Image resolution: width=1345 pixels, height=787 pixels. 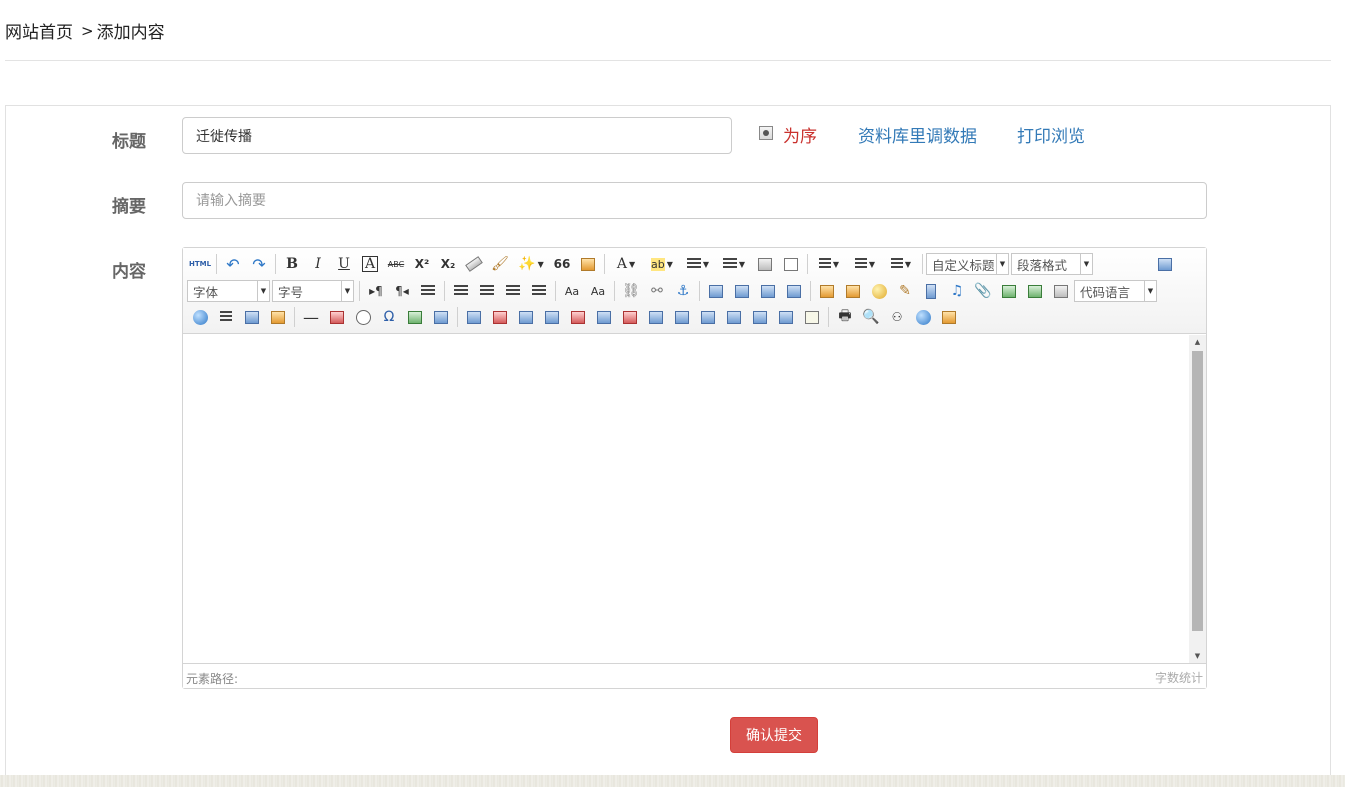 What do you see at coordinates (662, 264) in the screenshot?
I see `highlight-button: ab ▼` at bounding box center [662, 264].